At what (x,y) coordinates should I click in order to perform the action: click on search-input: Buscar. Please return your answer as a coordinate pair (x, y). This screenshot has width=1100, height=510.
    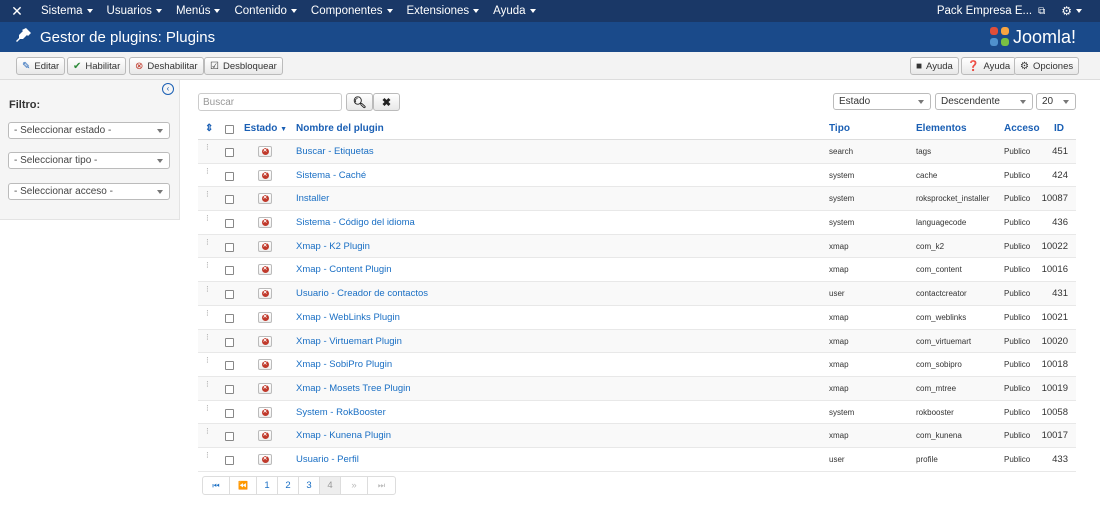
    Looking at the image, I should click on (270, 102).